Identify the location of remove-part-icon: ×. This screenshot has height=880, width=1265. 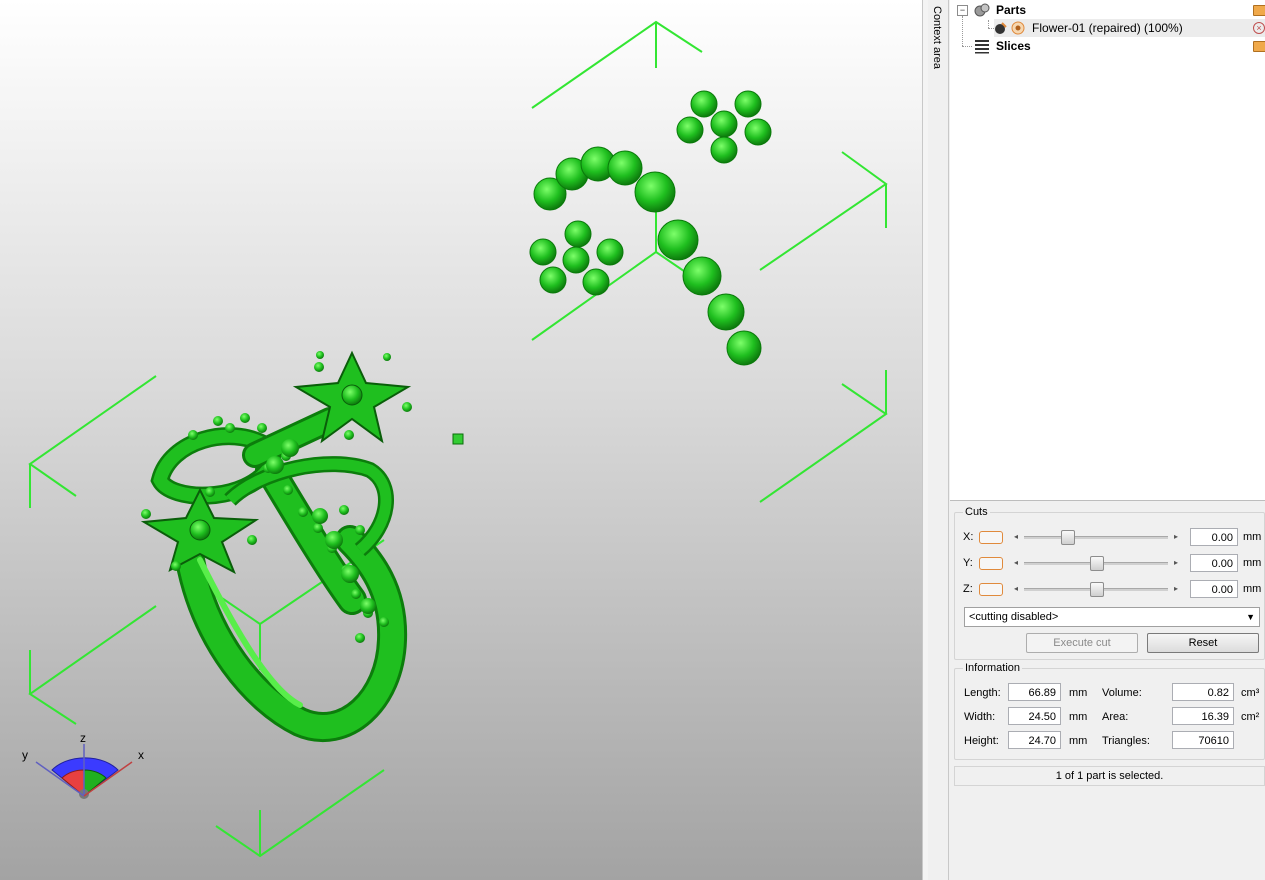
(1259, 28).